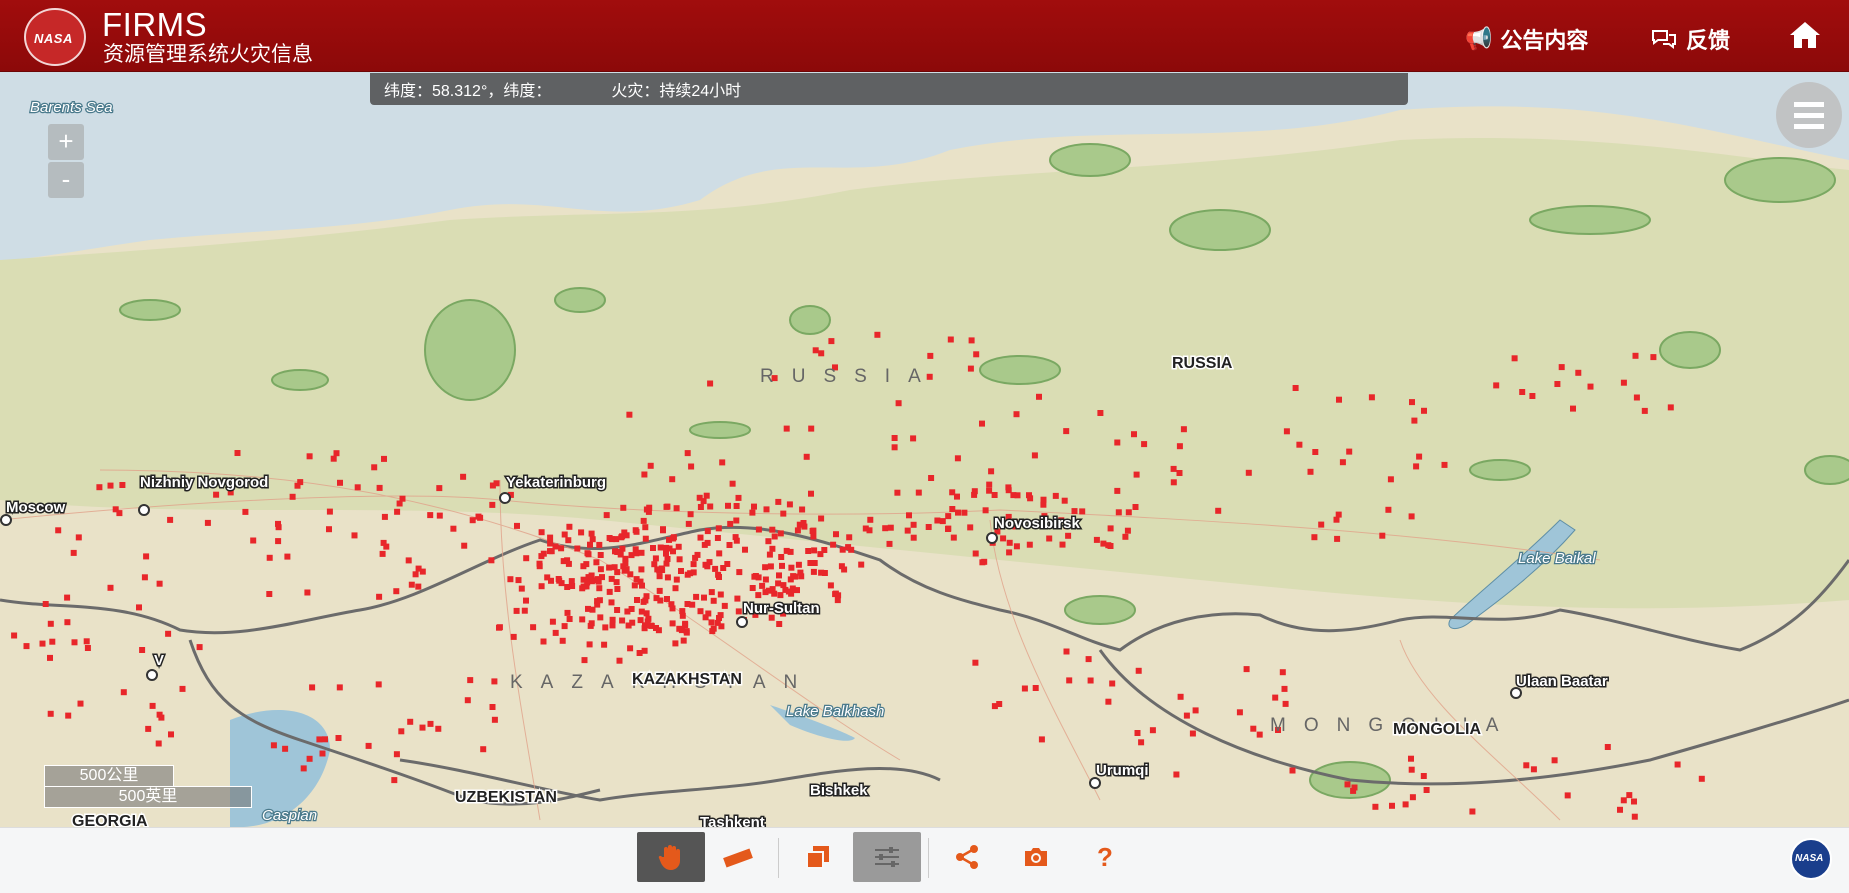 Image resolution: width=1849 pixels, height=893 pixels. What do you see at coordinates (1690, 39) in the screenshot?
I see `feedback-button: 反馈` at bounding box center [1690, 39].